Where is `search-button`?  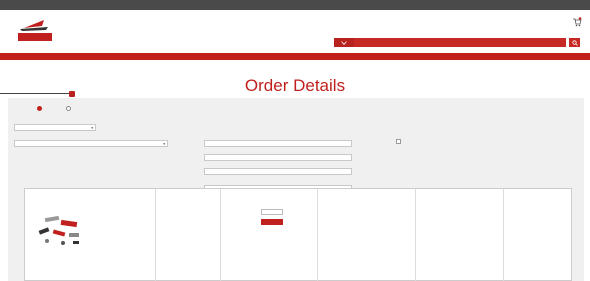 search-button is located at coordinates (574, 42).